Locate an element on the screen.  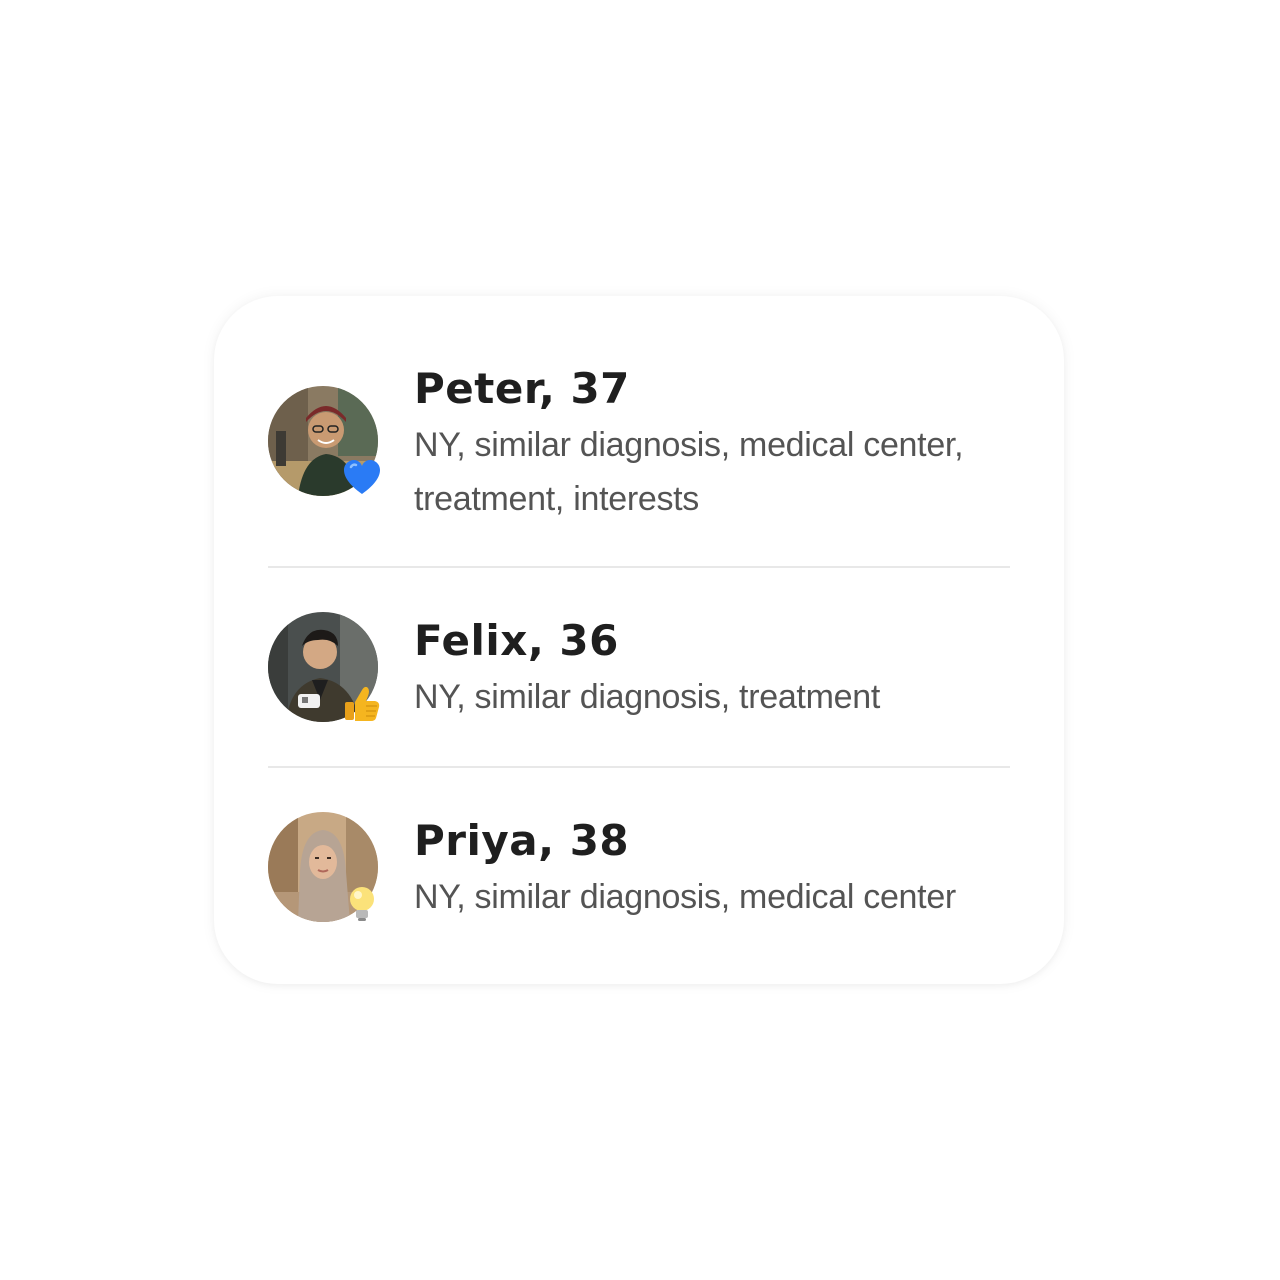
match-description: NY, similar diagnosis, medical center is located at coordinates (685, 897).